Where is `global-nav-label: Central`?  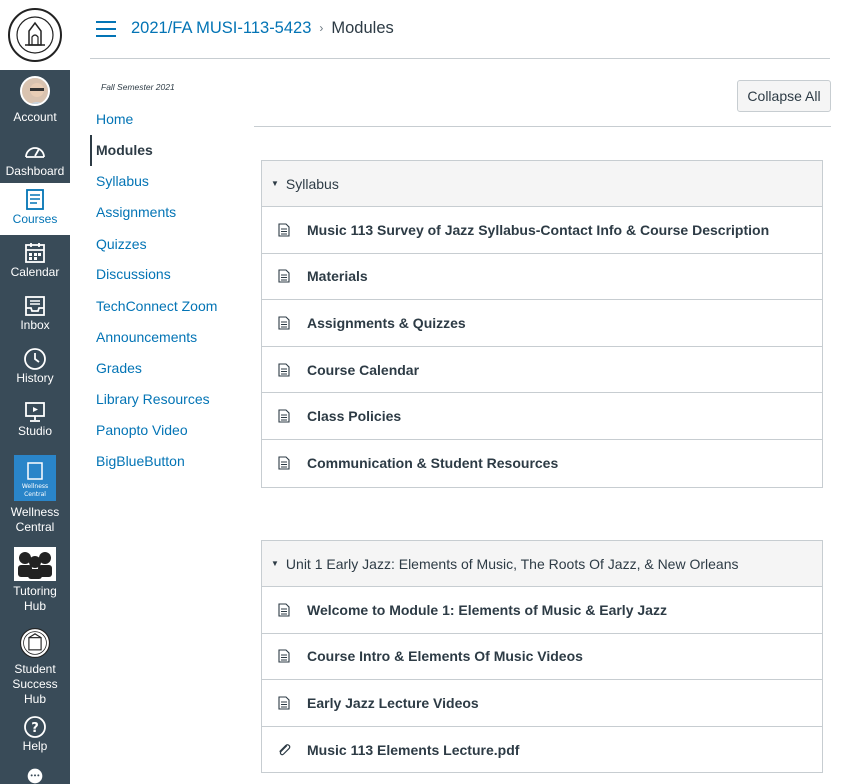 global-nav-label: Central is located at coordinates (35, 527).